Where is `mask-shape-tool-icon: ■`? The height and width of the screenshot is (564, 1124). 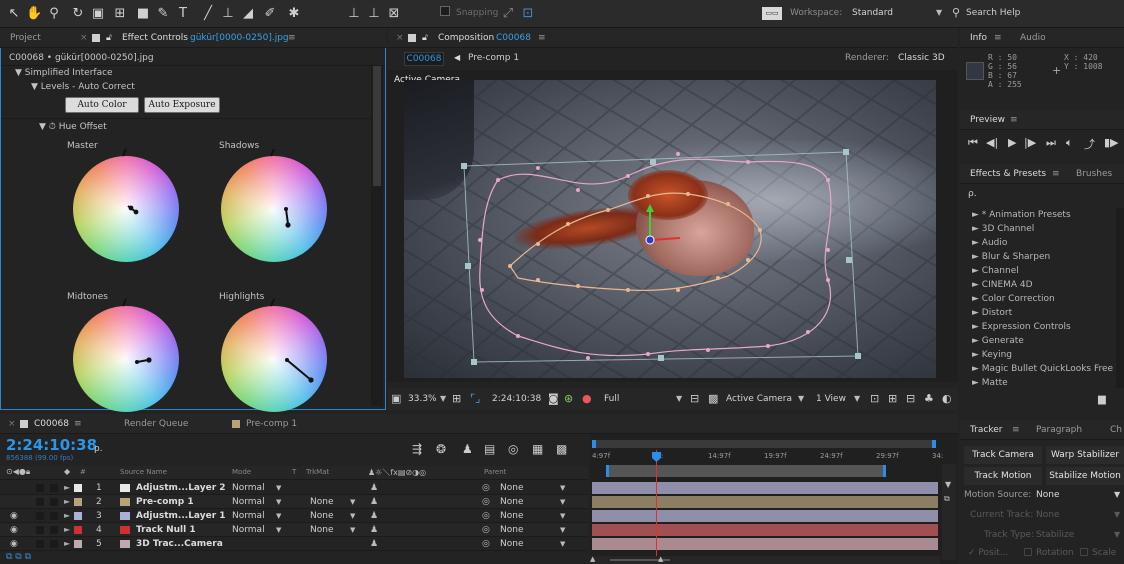
mask-shape-tool-icon: ■ is located at coordinates (143, 14).